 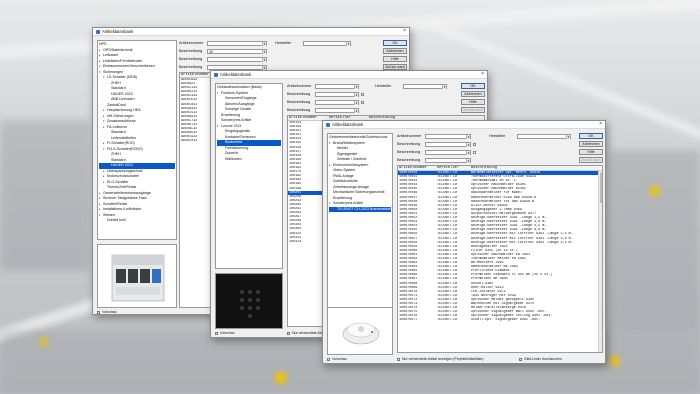 What do you see at coordinates (237, 51) in the screenshot?
I see `description-field: 40 ▾` at bounding box center [237, 51].